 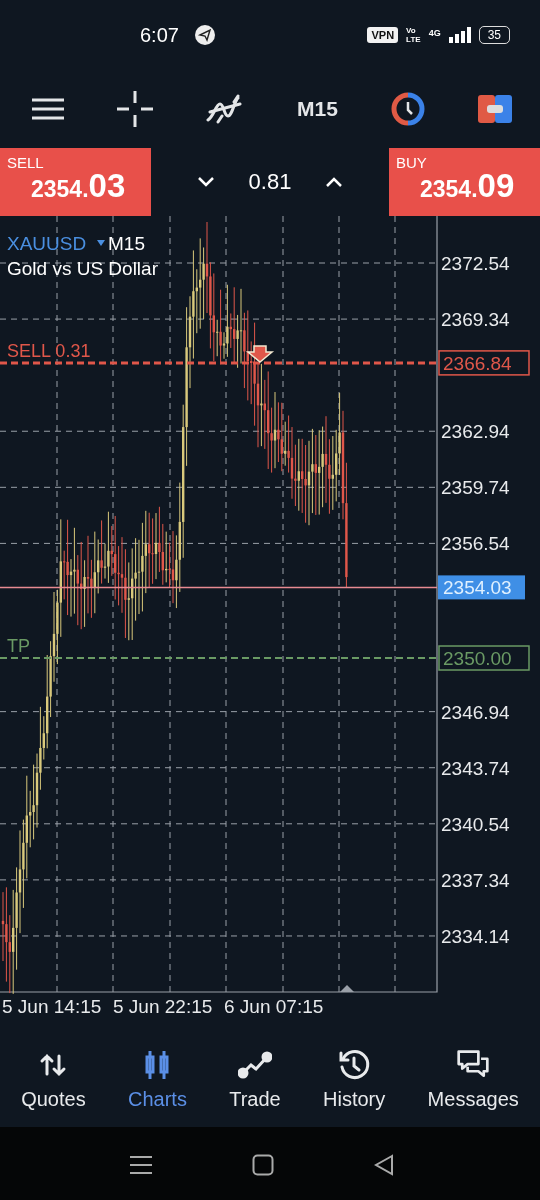 I want to click on nav-tab: Charts, so click(x=157, y=1079).